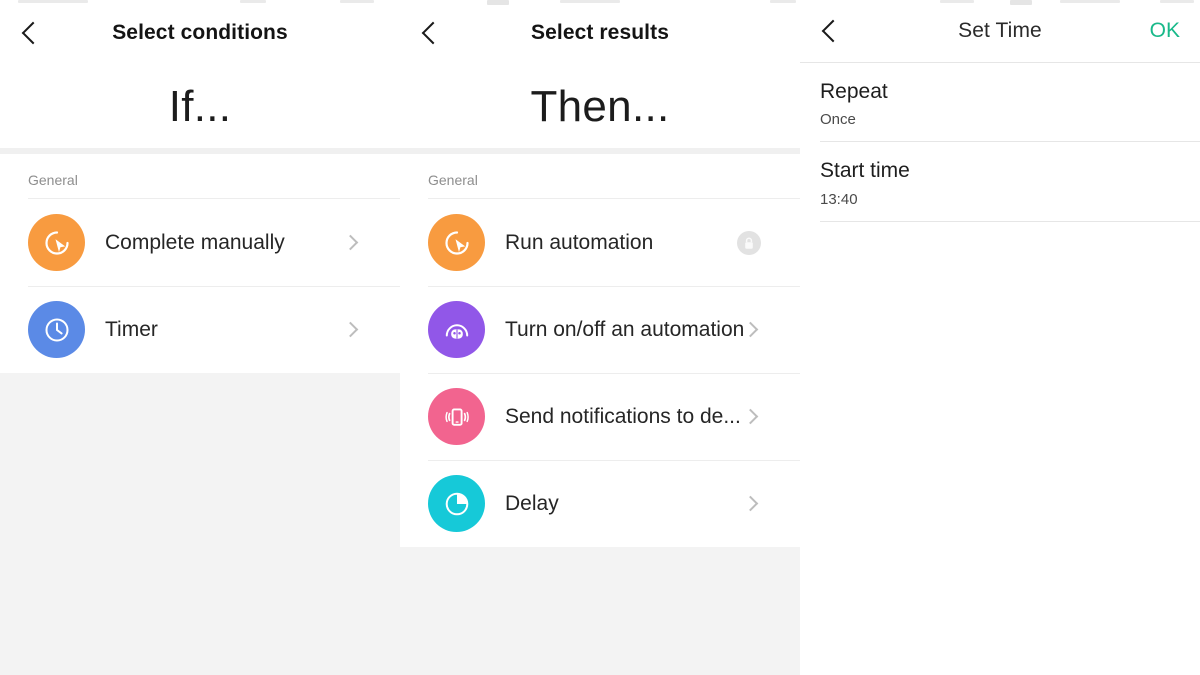 The width and height of the screenshot is (1200, 675). I want to click on list-item-label: Complete manually, so click(195, 242).